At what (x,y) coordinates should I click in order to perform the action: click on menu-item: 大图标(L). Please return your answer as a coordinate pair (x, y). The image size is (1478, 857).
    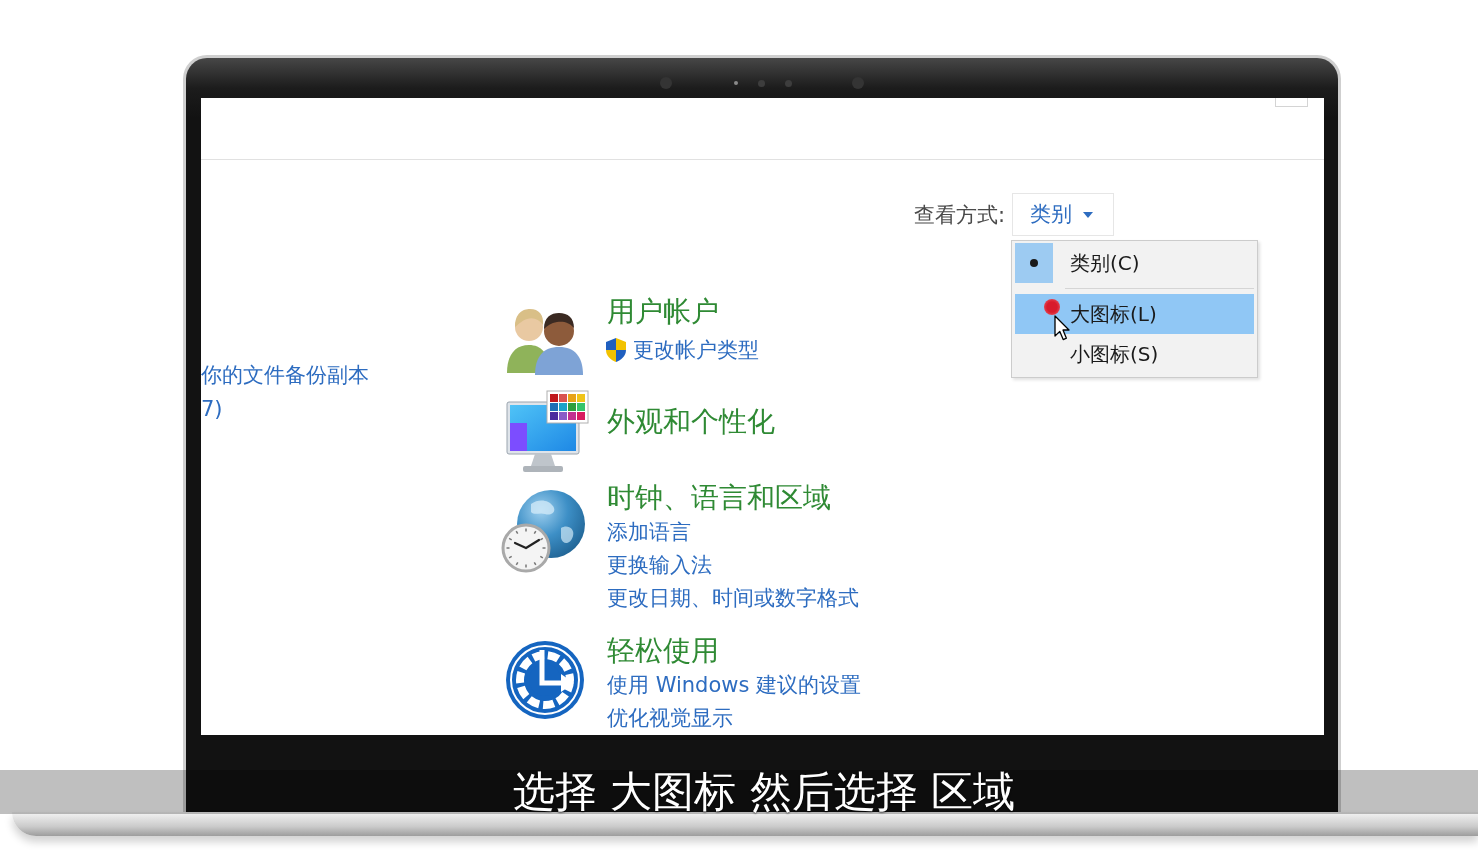
    Looking at the image, I should click on (1134, 314).